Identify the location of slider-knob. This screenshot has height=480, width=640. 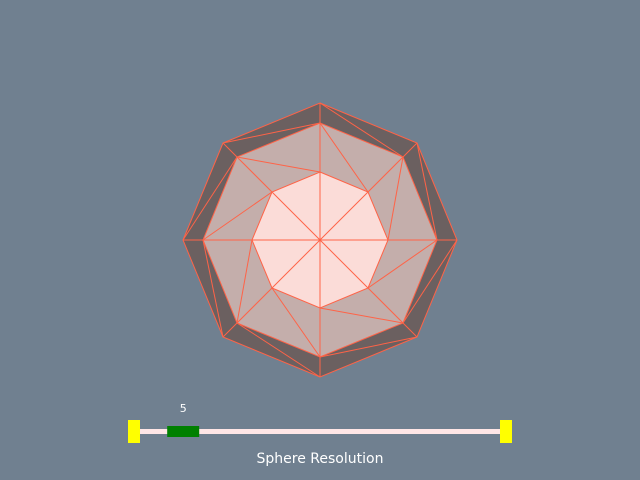
(183, 431).